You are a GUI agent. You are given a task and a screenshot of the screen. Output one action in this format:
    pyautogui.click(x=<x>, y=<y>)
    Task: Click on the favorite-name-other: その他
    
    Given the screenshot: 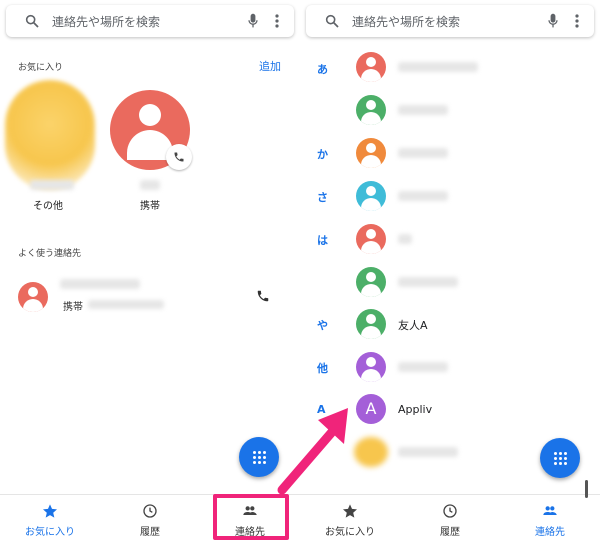 What is the action you would take?
    pyautogui.click(x=48, y=206)
    